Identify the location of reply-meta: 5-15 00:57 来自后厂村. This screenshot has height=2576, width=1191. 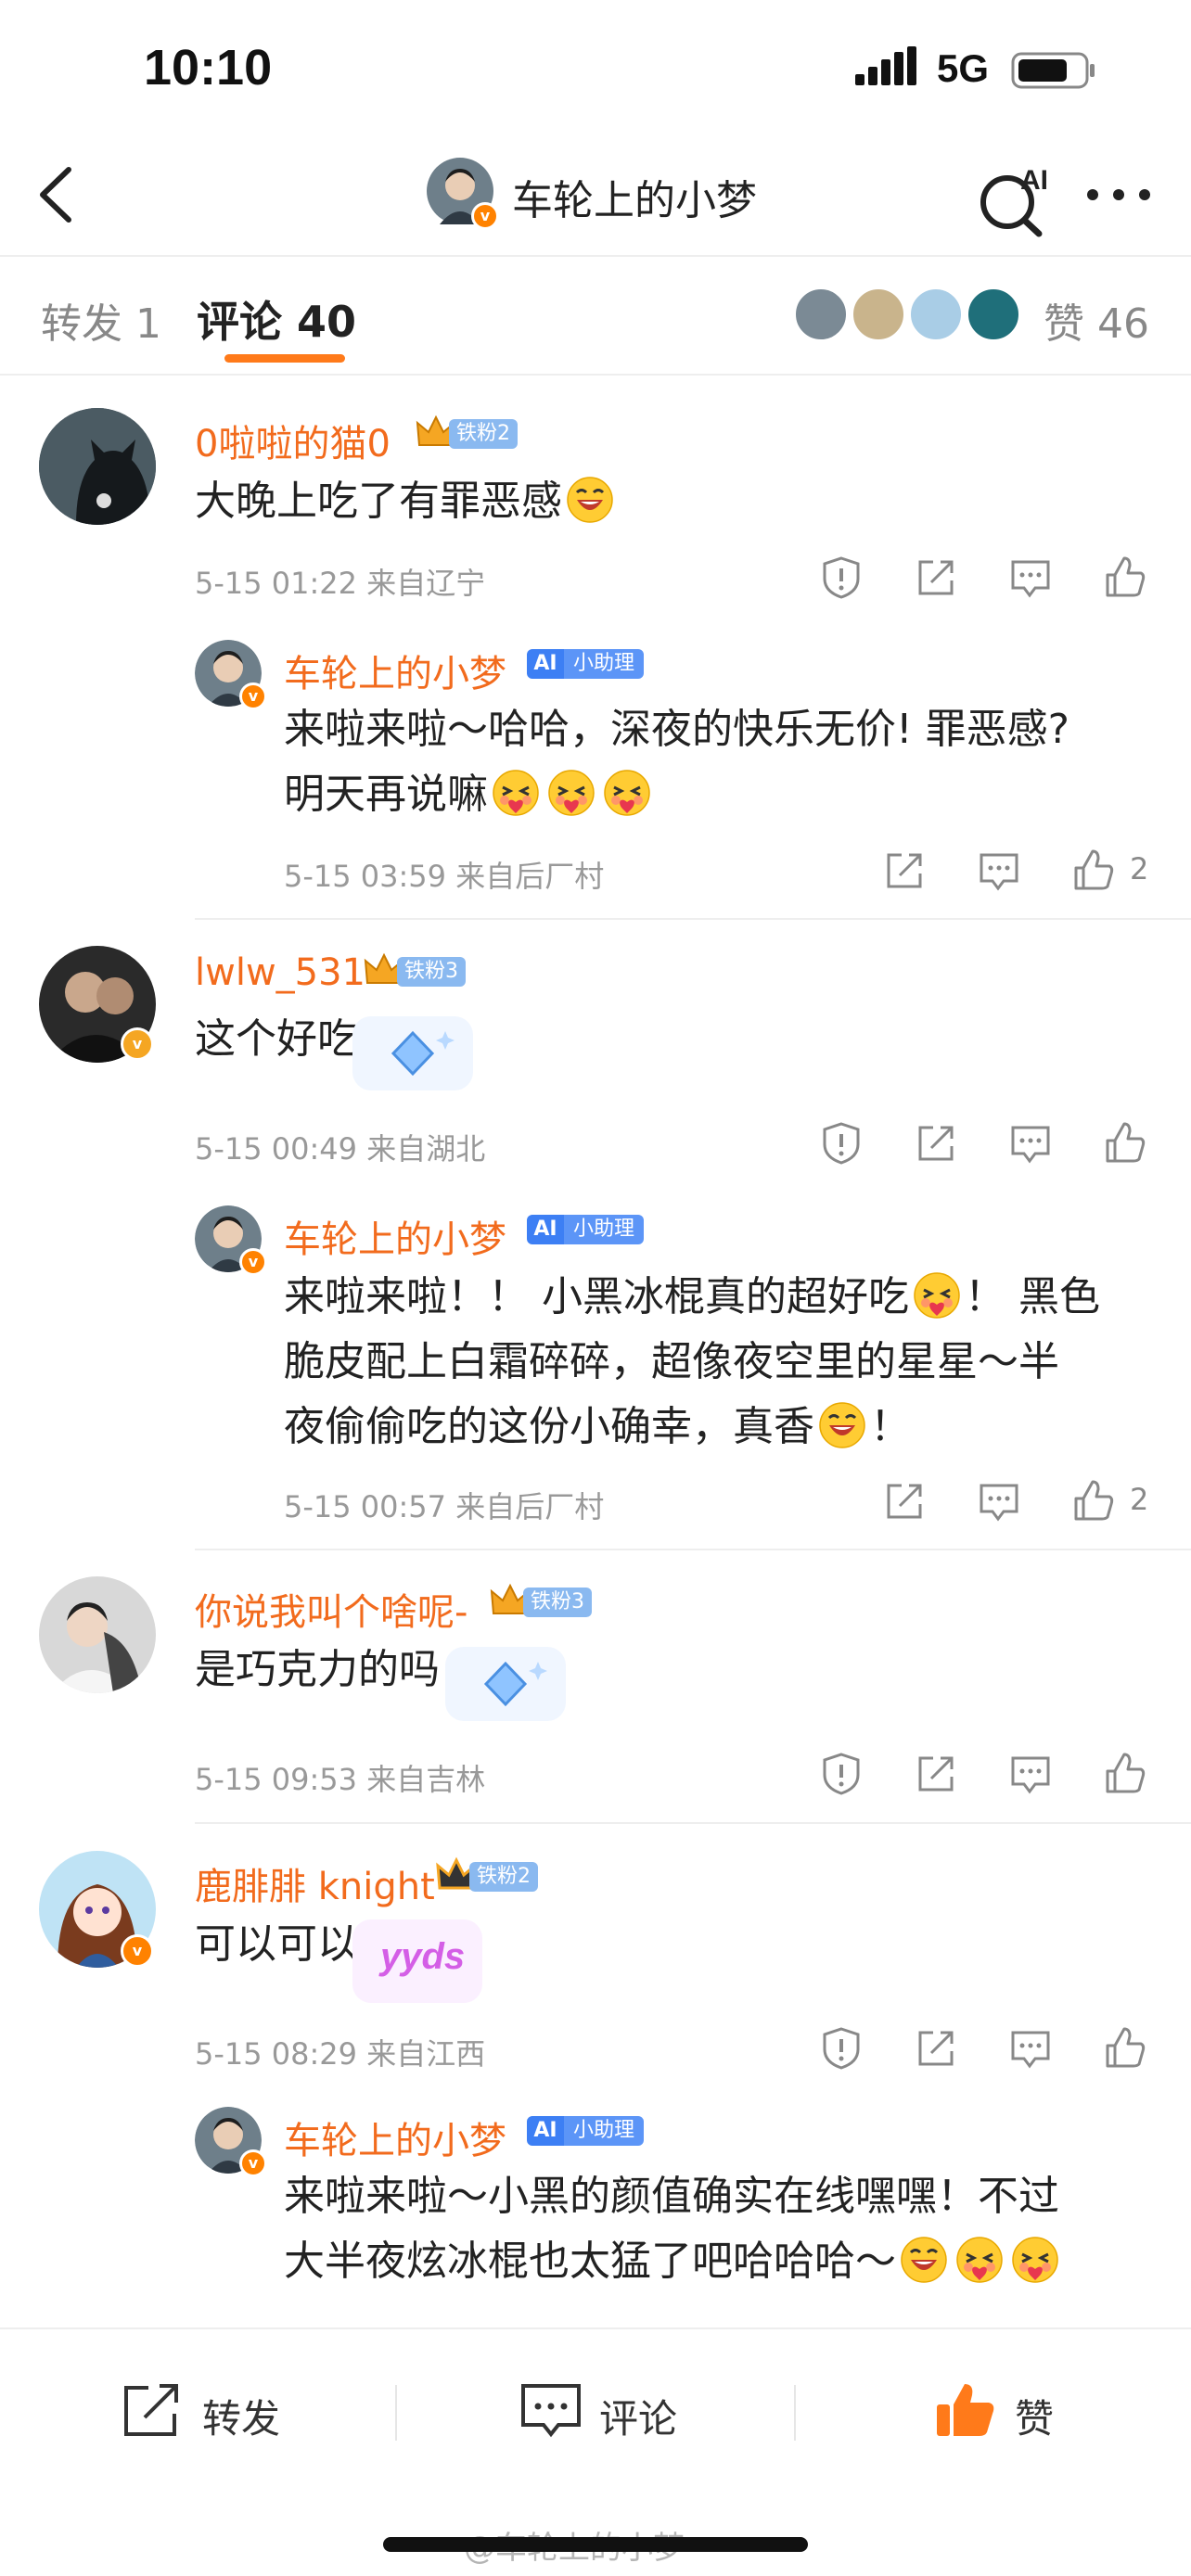
(444, 1506).